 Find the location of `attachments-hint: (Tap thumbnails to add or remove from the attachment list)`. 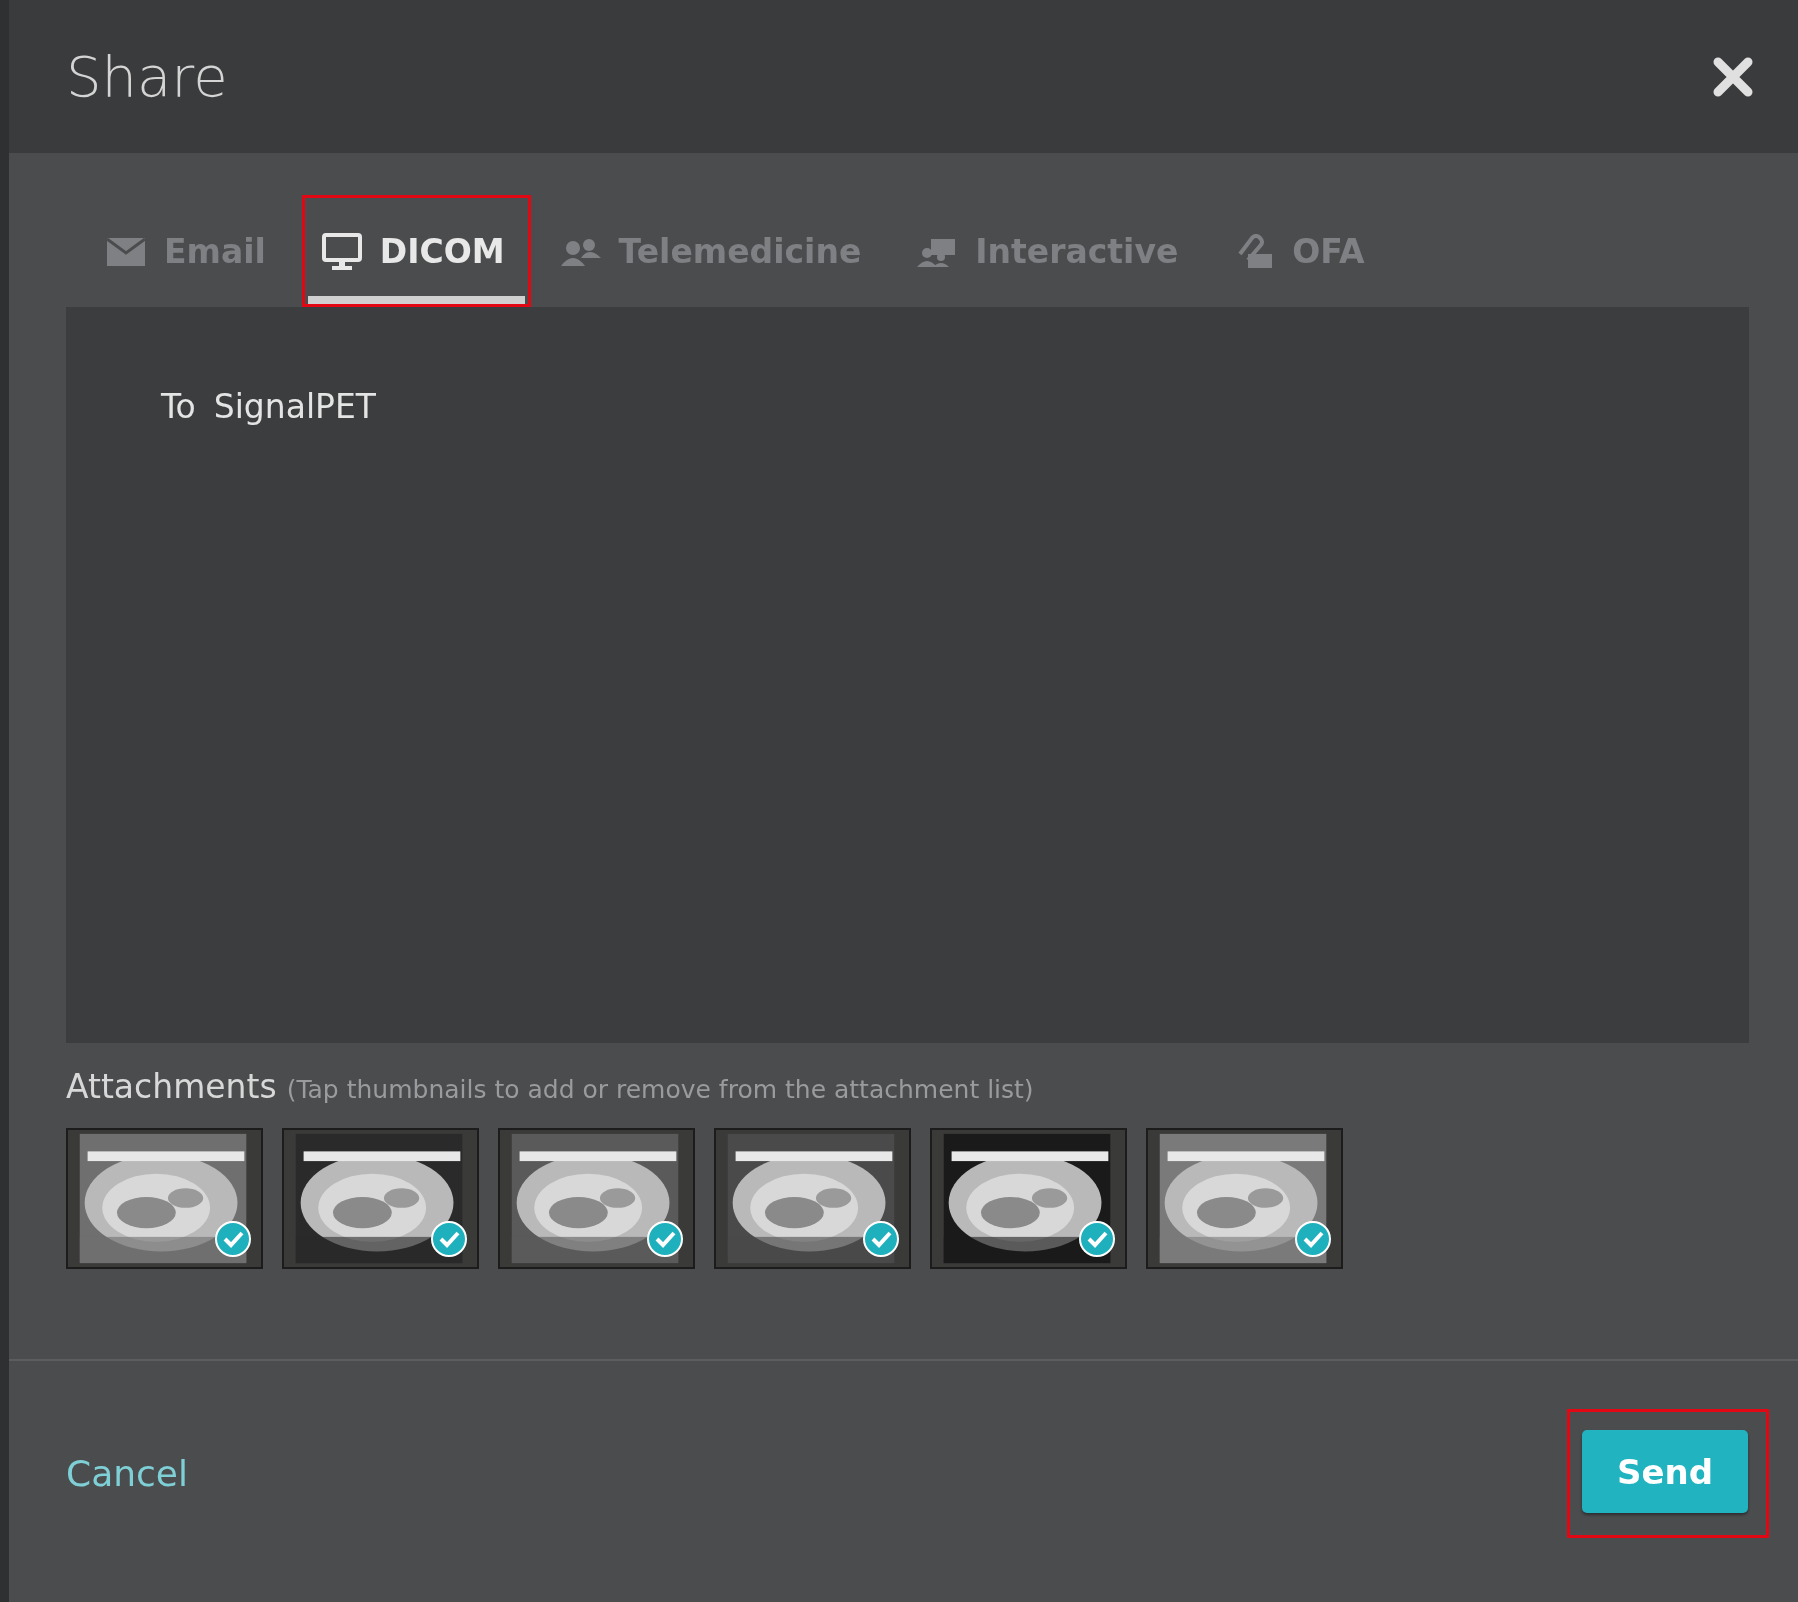

attachments-hint: (Tap thumbnails to add or remove from the attachment list) is located at coordinates (660, 1089).